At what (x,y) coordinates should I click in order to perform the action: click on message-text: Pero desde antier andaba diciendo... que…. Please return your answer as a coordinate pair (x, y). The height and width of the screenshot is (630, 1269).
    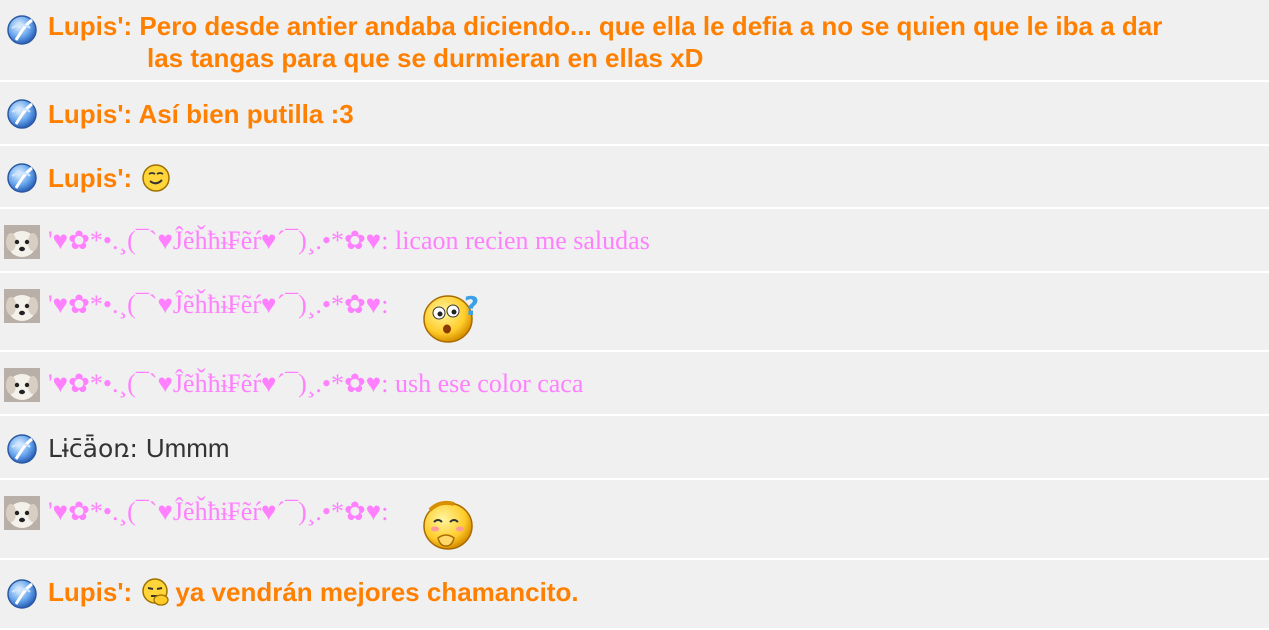
    Looking at the image, I should click on (651, 26).